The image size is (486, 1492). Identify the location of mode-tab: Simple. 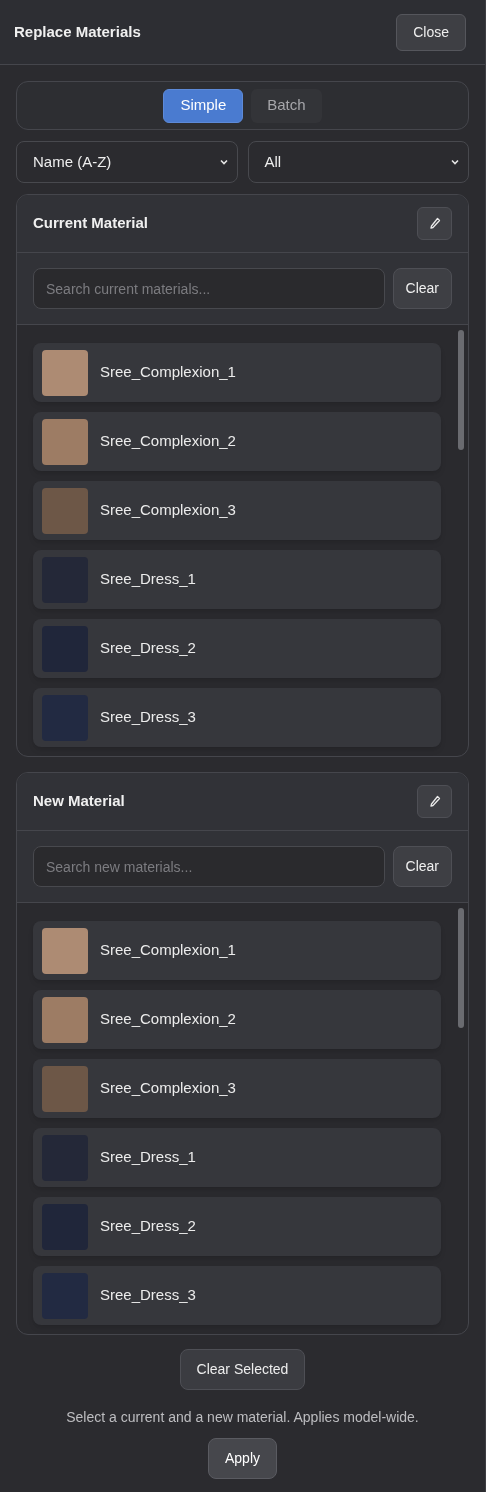
(203, 105).